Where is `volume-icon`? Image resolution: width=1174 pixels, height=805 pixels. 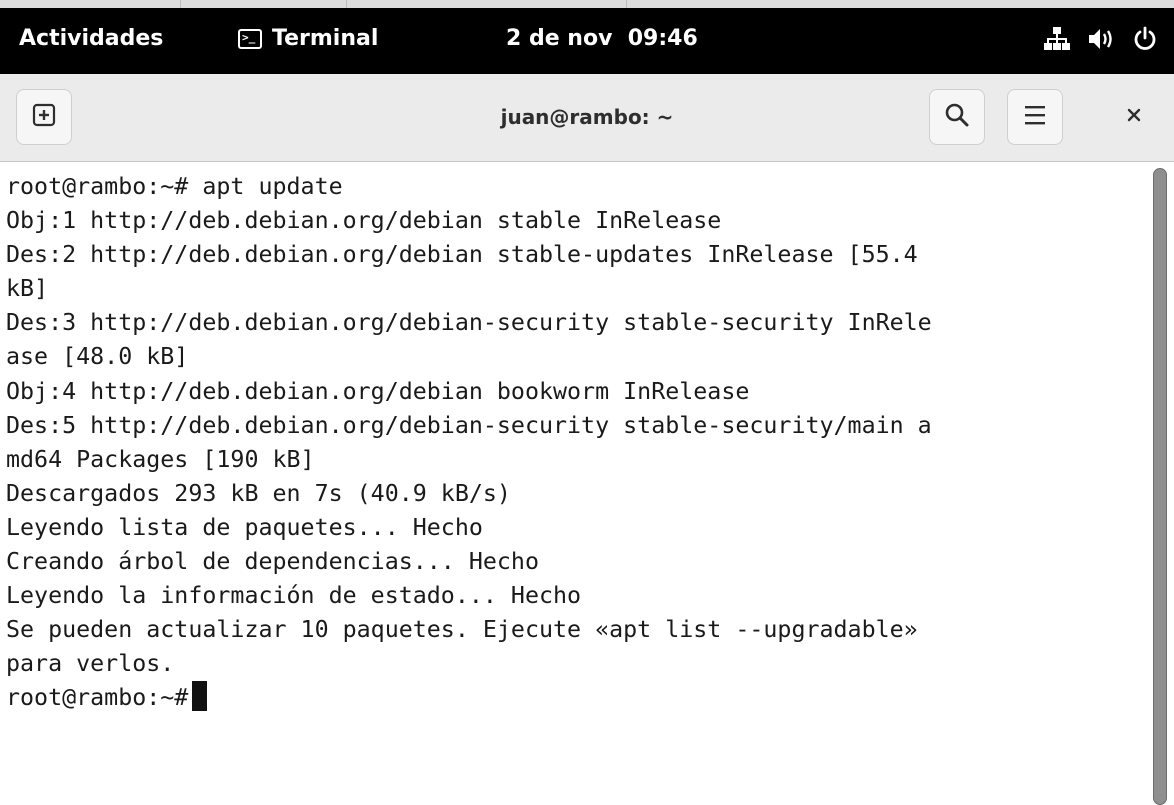
volume-icon is located at coordinates (1101, 39).